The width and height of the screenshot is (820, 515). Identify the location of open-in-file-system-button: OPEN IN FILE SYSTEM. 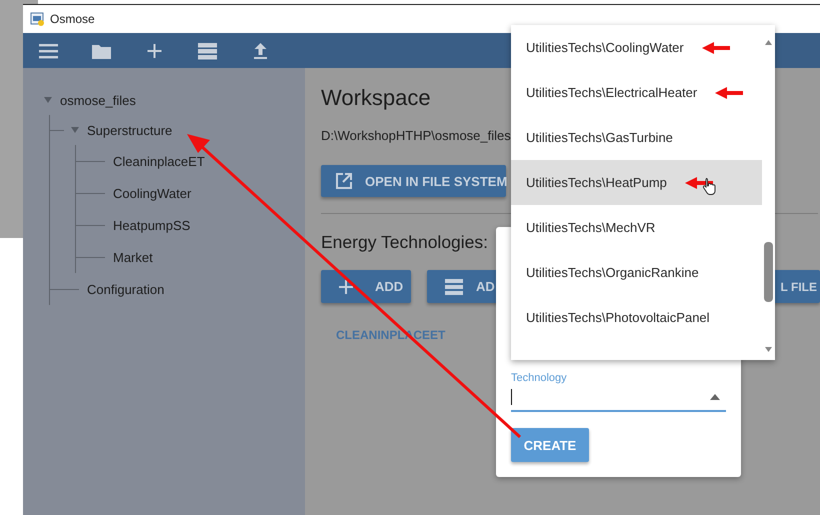
(413, 181).